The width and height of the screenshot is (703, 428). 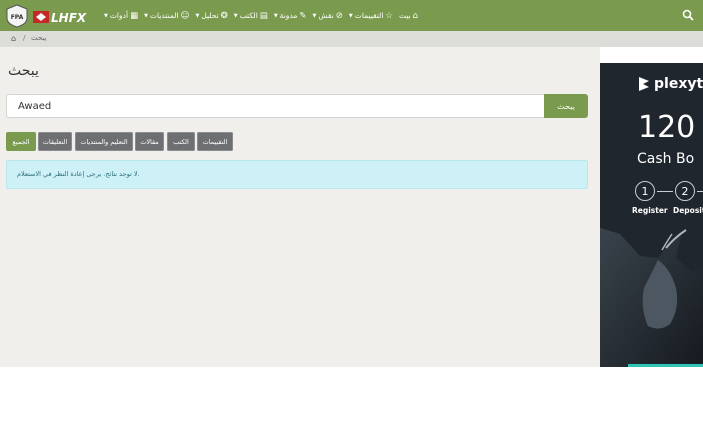 I want to click on nav-item-label: التقييمات, so click(x=369, y=15).